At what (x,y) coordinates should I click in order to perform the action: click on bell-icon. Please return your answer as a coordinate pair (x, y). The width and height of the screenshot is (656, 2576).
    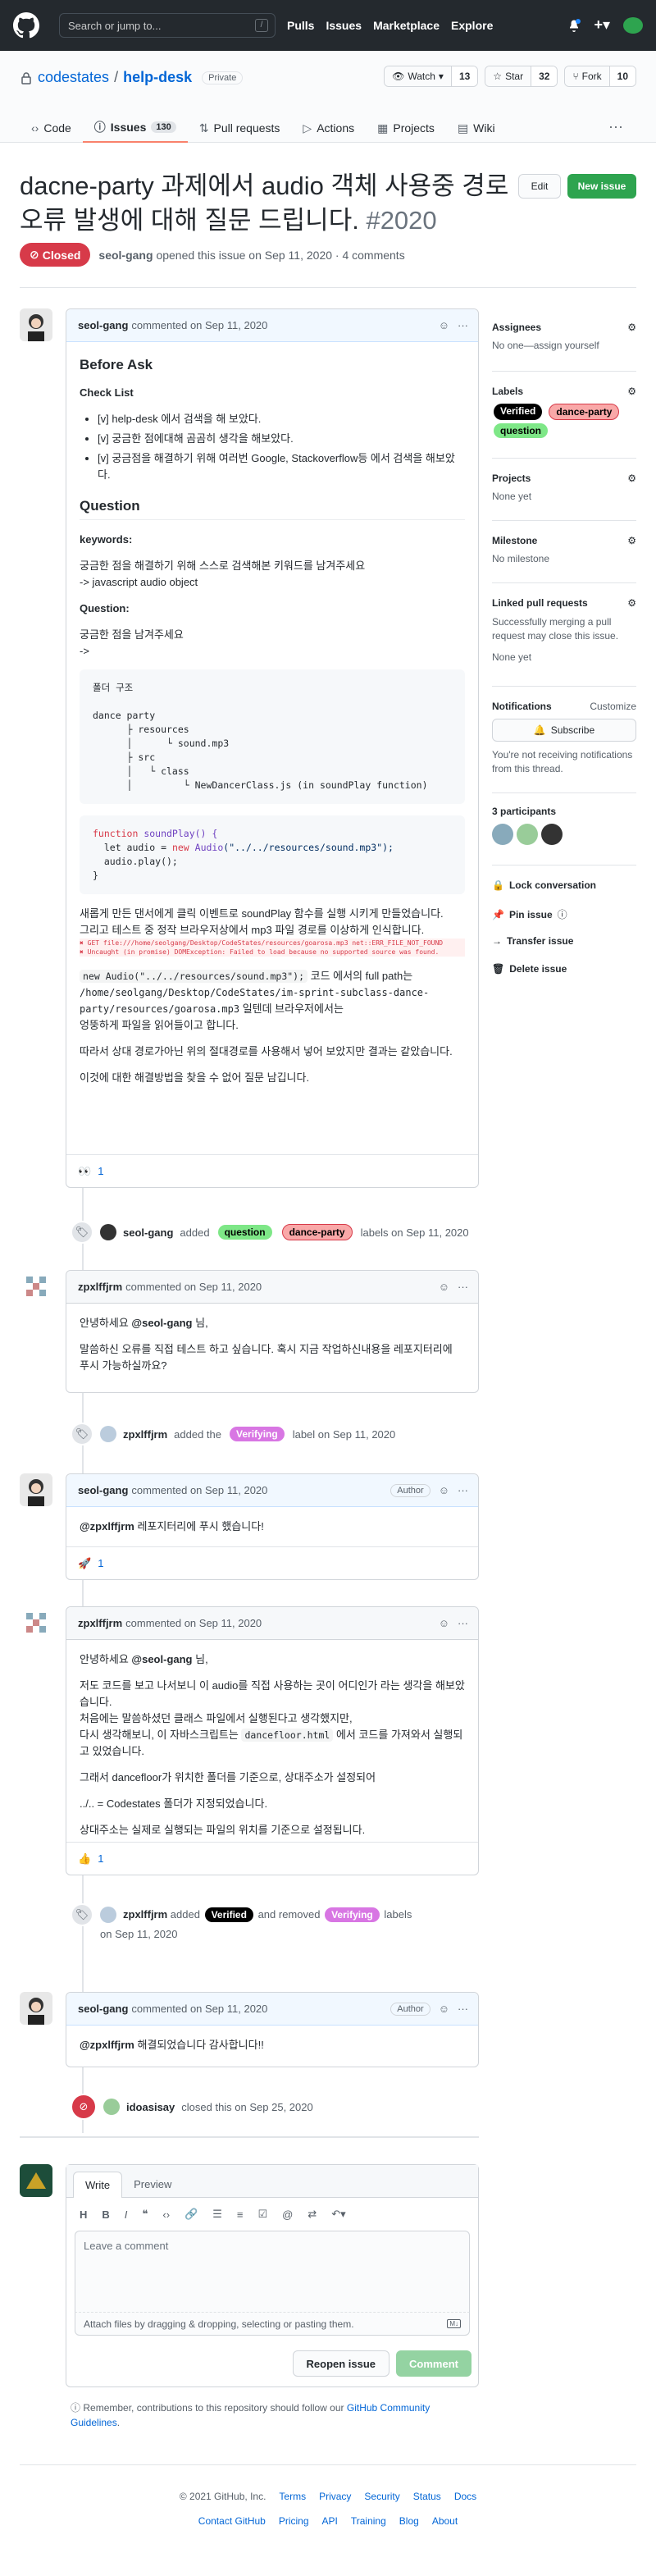
    Looking at the image, I should click on (574, 25).